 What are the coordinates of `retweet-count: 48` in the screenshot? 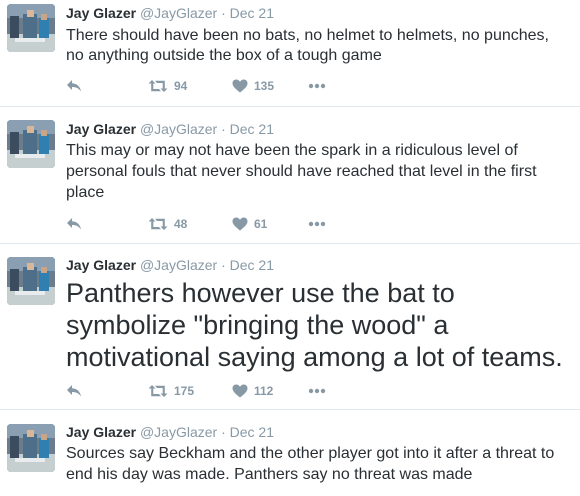 It's located at (181, 224).